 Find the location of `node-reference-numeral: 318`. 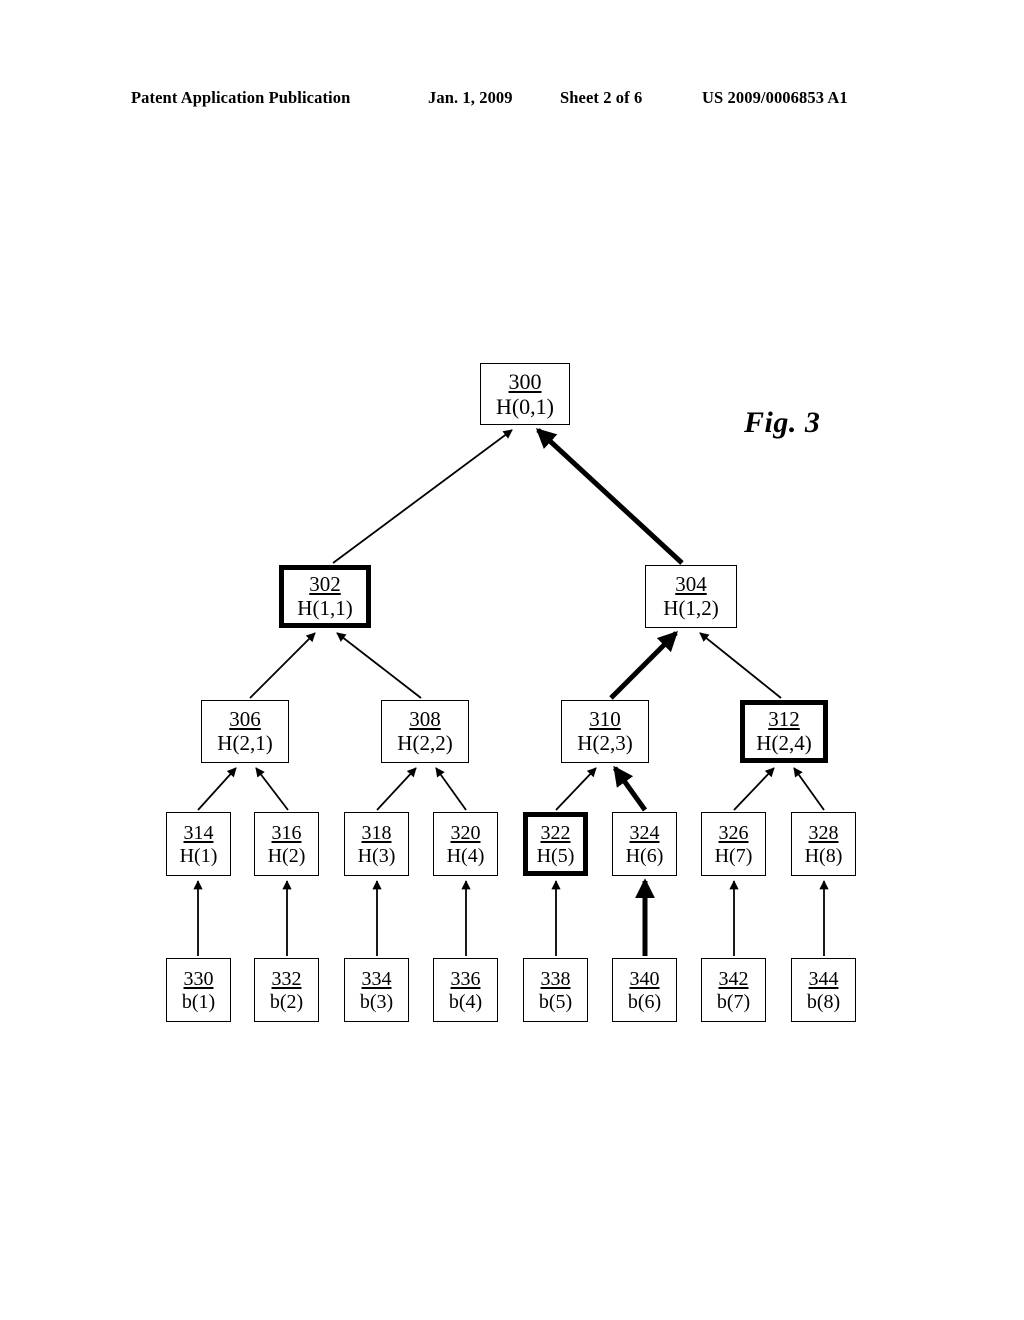

node-reference-numeral: 318 is located at coordinates (376, 832).